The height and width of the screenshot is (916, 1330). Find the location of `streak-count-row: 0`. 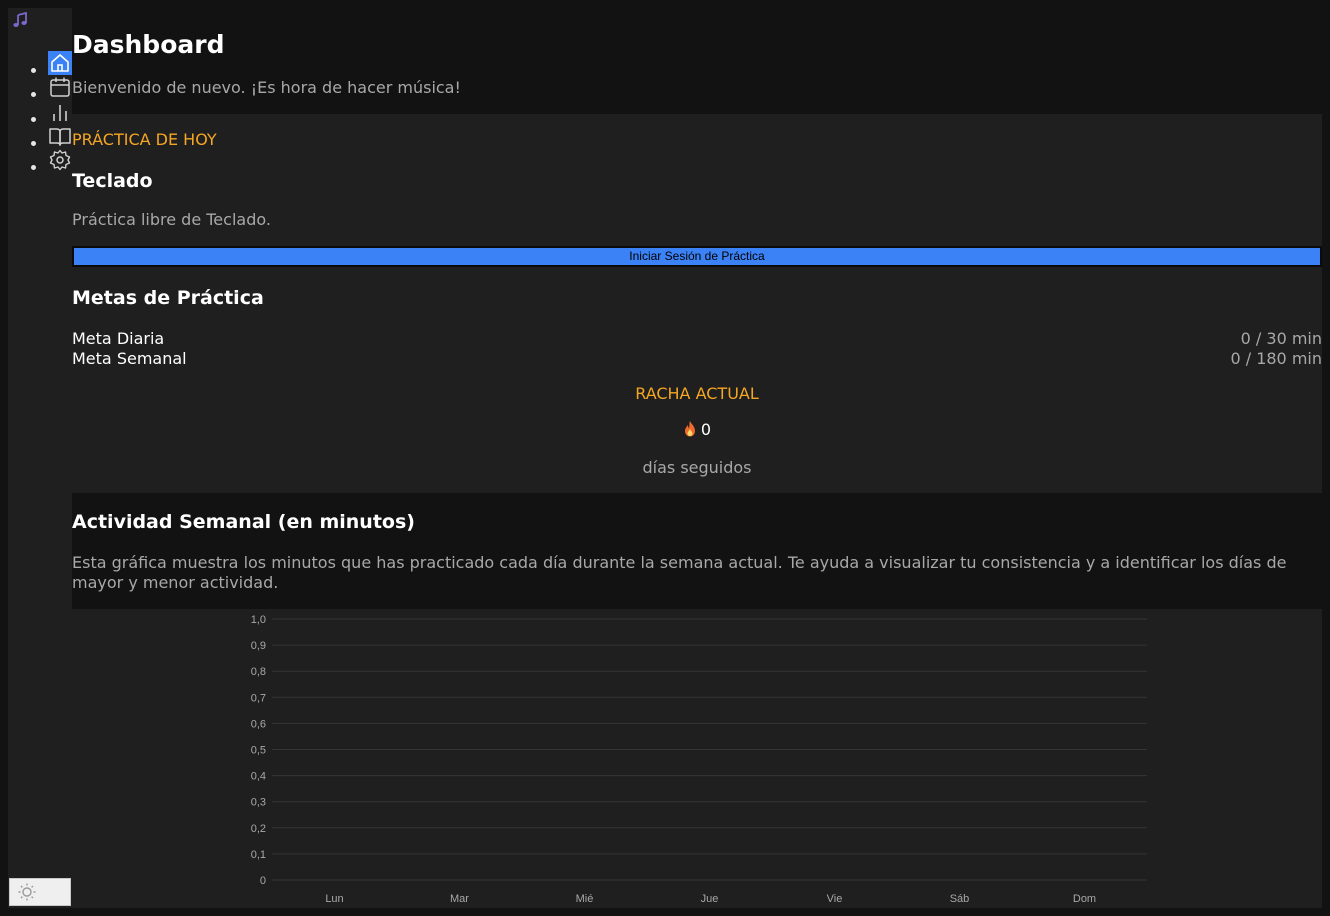

streak-count-row: 0 is located at coordinates (697, 430).